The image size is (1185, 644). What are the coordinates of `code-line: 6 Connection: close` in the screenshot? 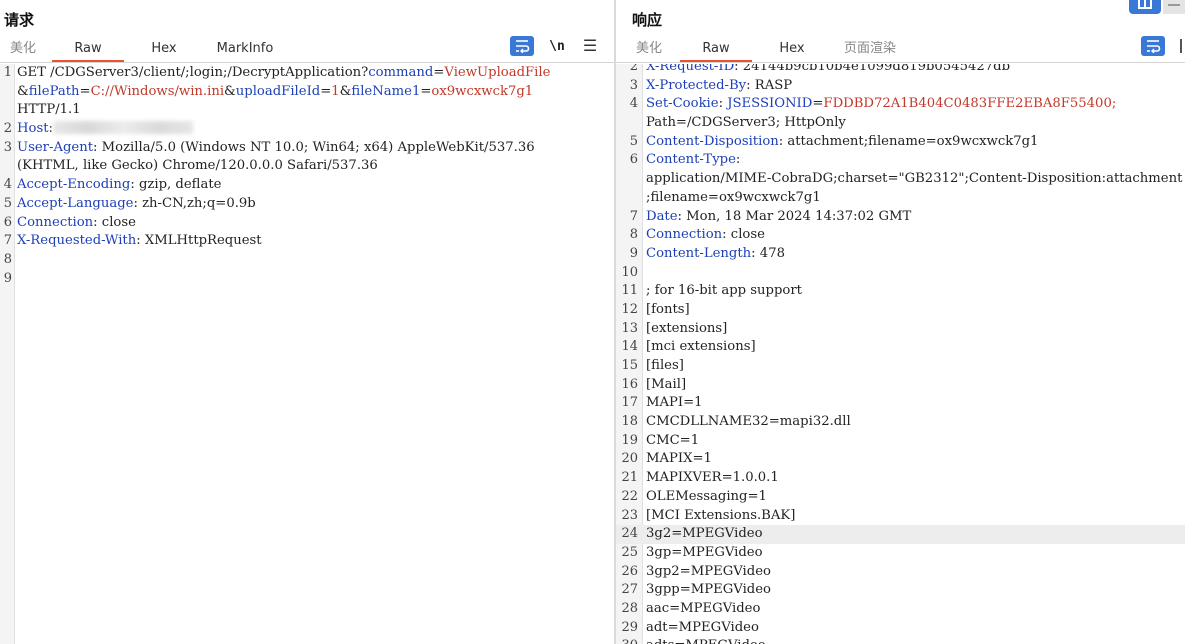 It's located at (307, 223).